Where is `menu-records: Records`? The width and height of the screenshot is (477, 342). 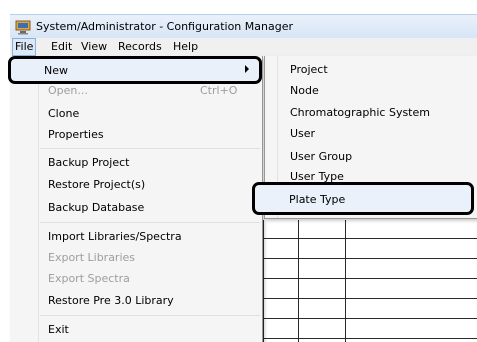 menu-records: Records is located at coordinates (140, 47).